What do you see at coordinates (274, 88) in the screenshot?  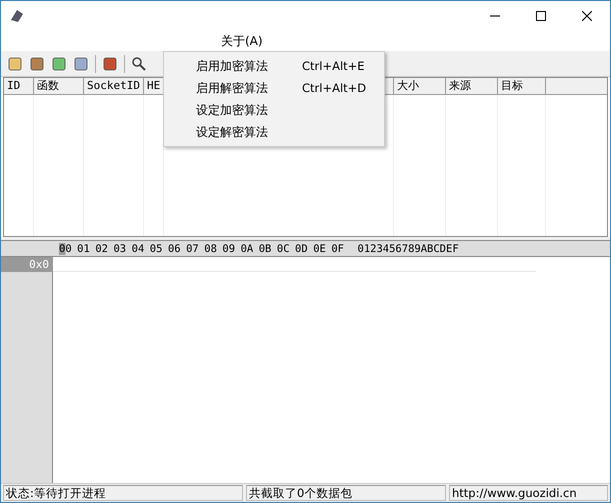 I see `menu-option: 启用解密算法 Ctrl+Alt+D` at bounding box center [274, 88].